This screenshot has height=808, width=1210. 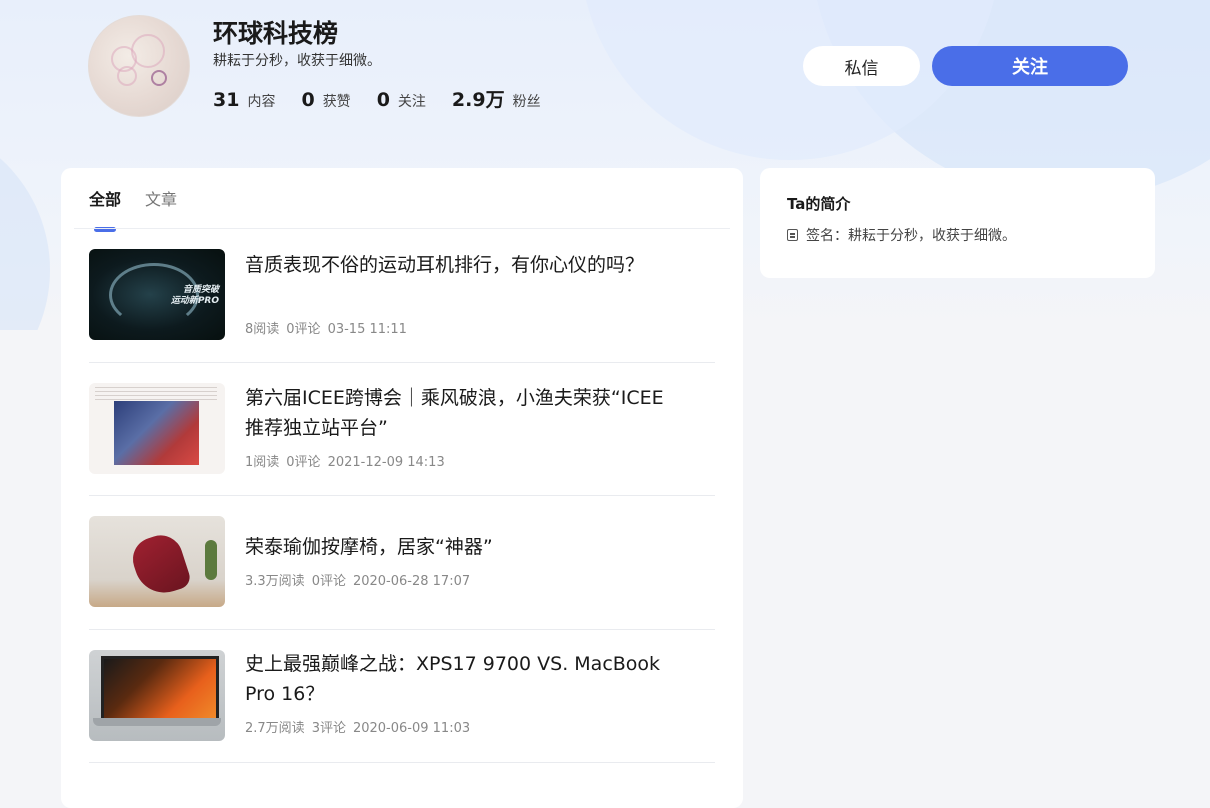 I want to click on article-thumbnail: 音质突破 运动新PRO, so click(x=157, y=294).